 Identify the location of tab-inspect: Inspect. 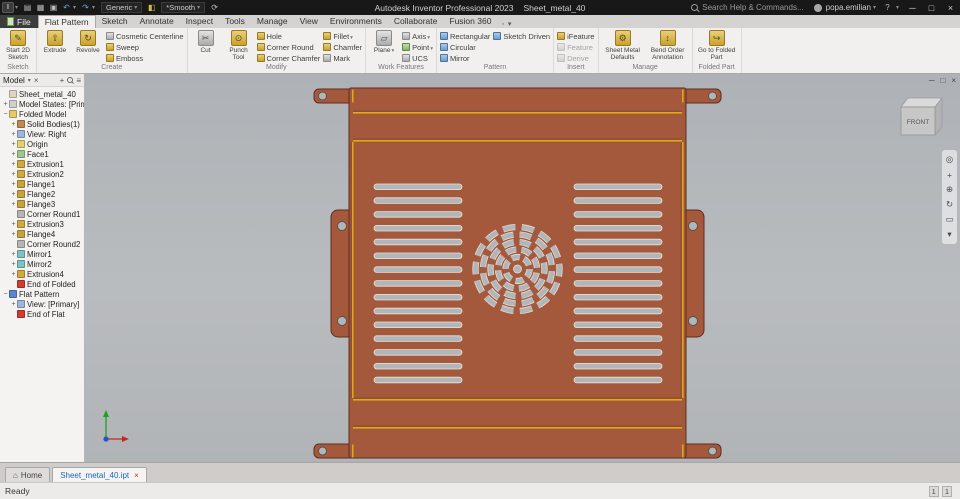
(199, 21).